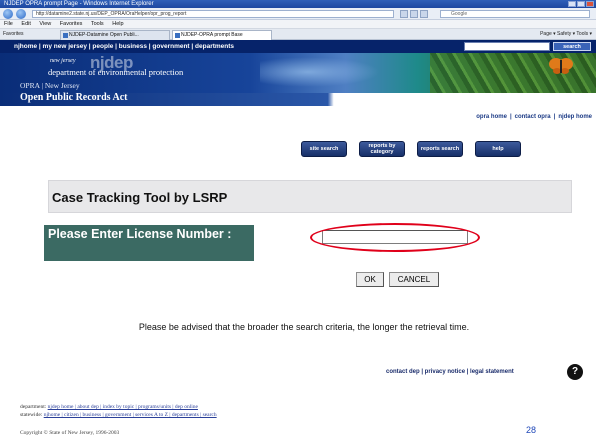 This screenshot has width=596, height=444. Describe the element at coordinates (507, 46) in the screenshot. I see `nj-search-input` at that location.